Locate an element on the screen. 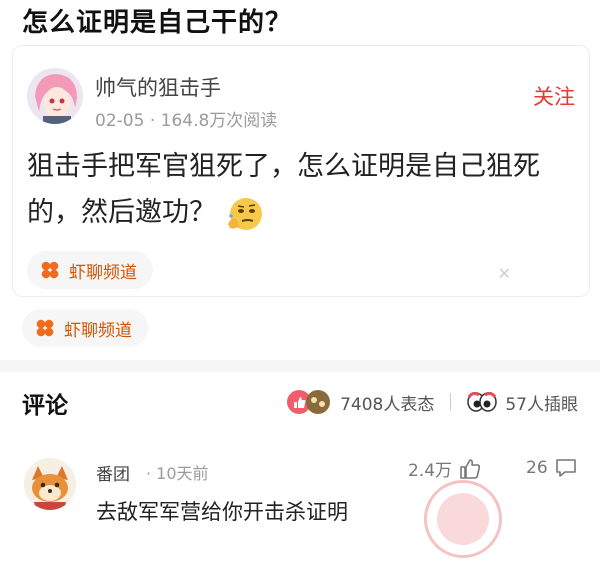 The image size is (600, 568). comments-header: 评论 7408人表态 57人插眼 is located at coordinates (300, 401).